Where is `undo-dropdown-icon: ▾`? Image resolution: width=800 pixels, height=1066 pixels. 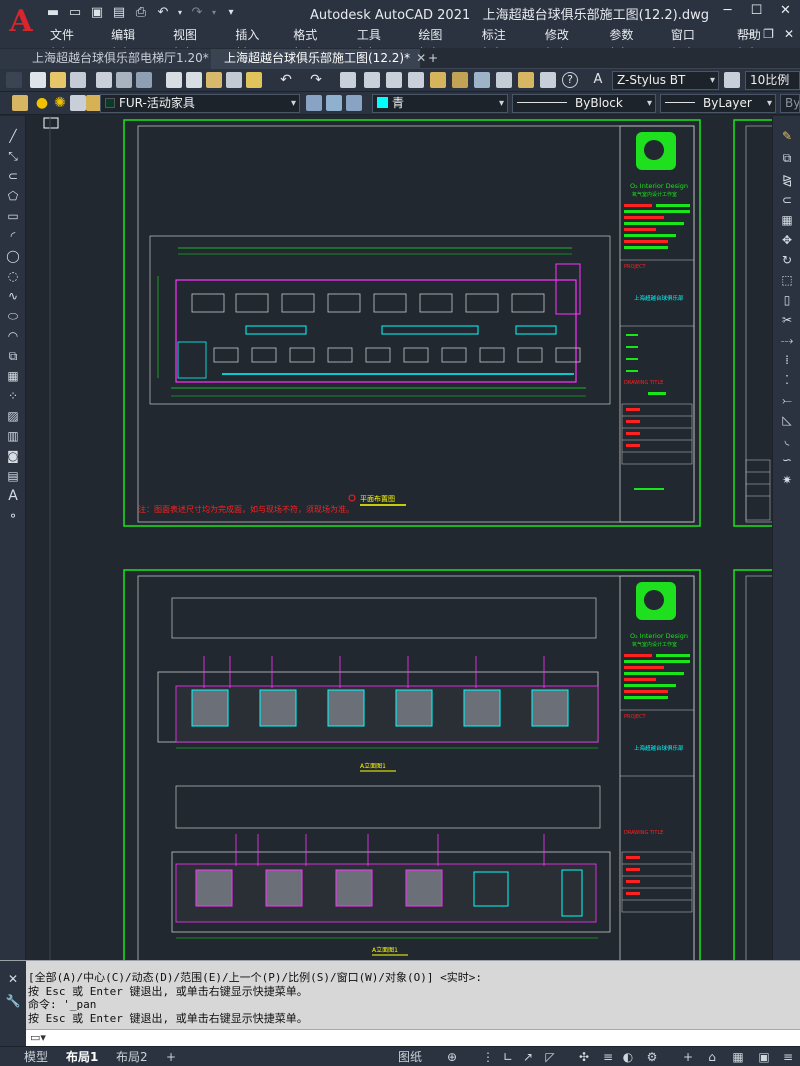
undo-dropdown-icon: ▾ is located at coordinates (180, 13).